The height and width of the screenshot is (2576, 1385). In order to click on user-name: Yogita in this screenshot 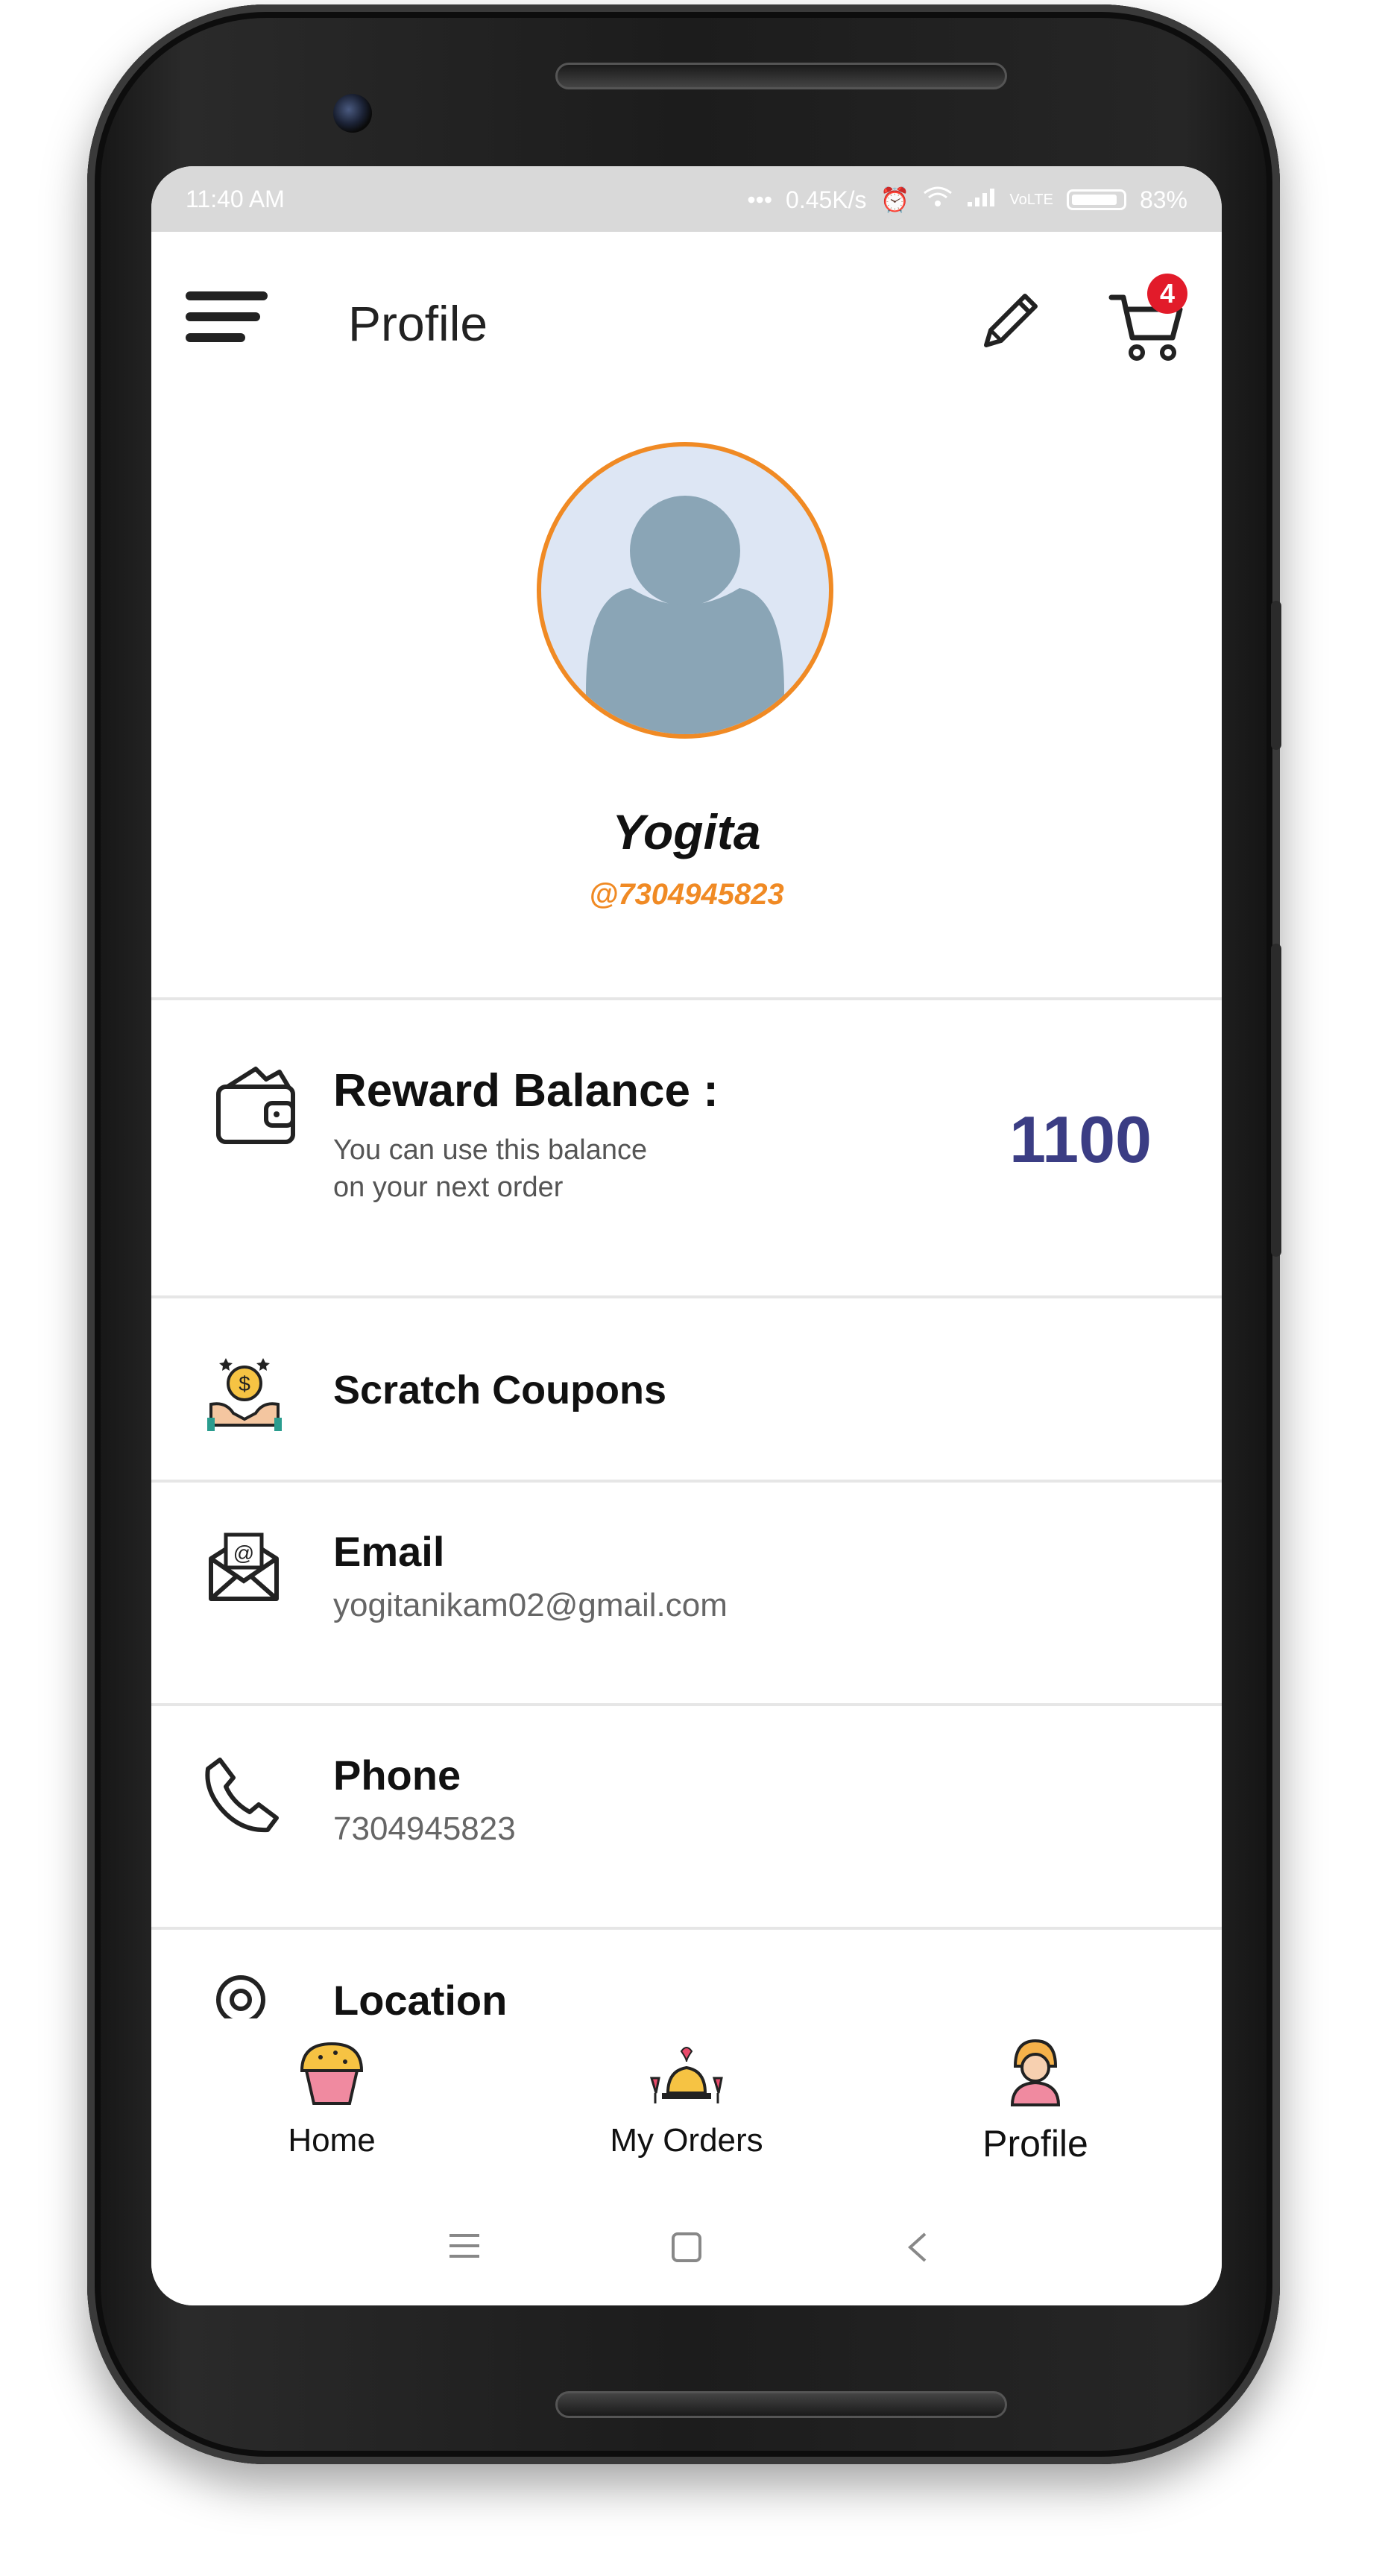, I will do `click(686, 831)`.